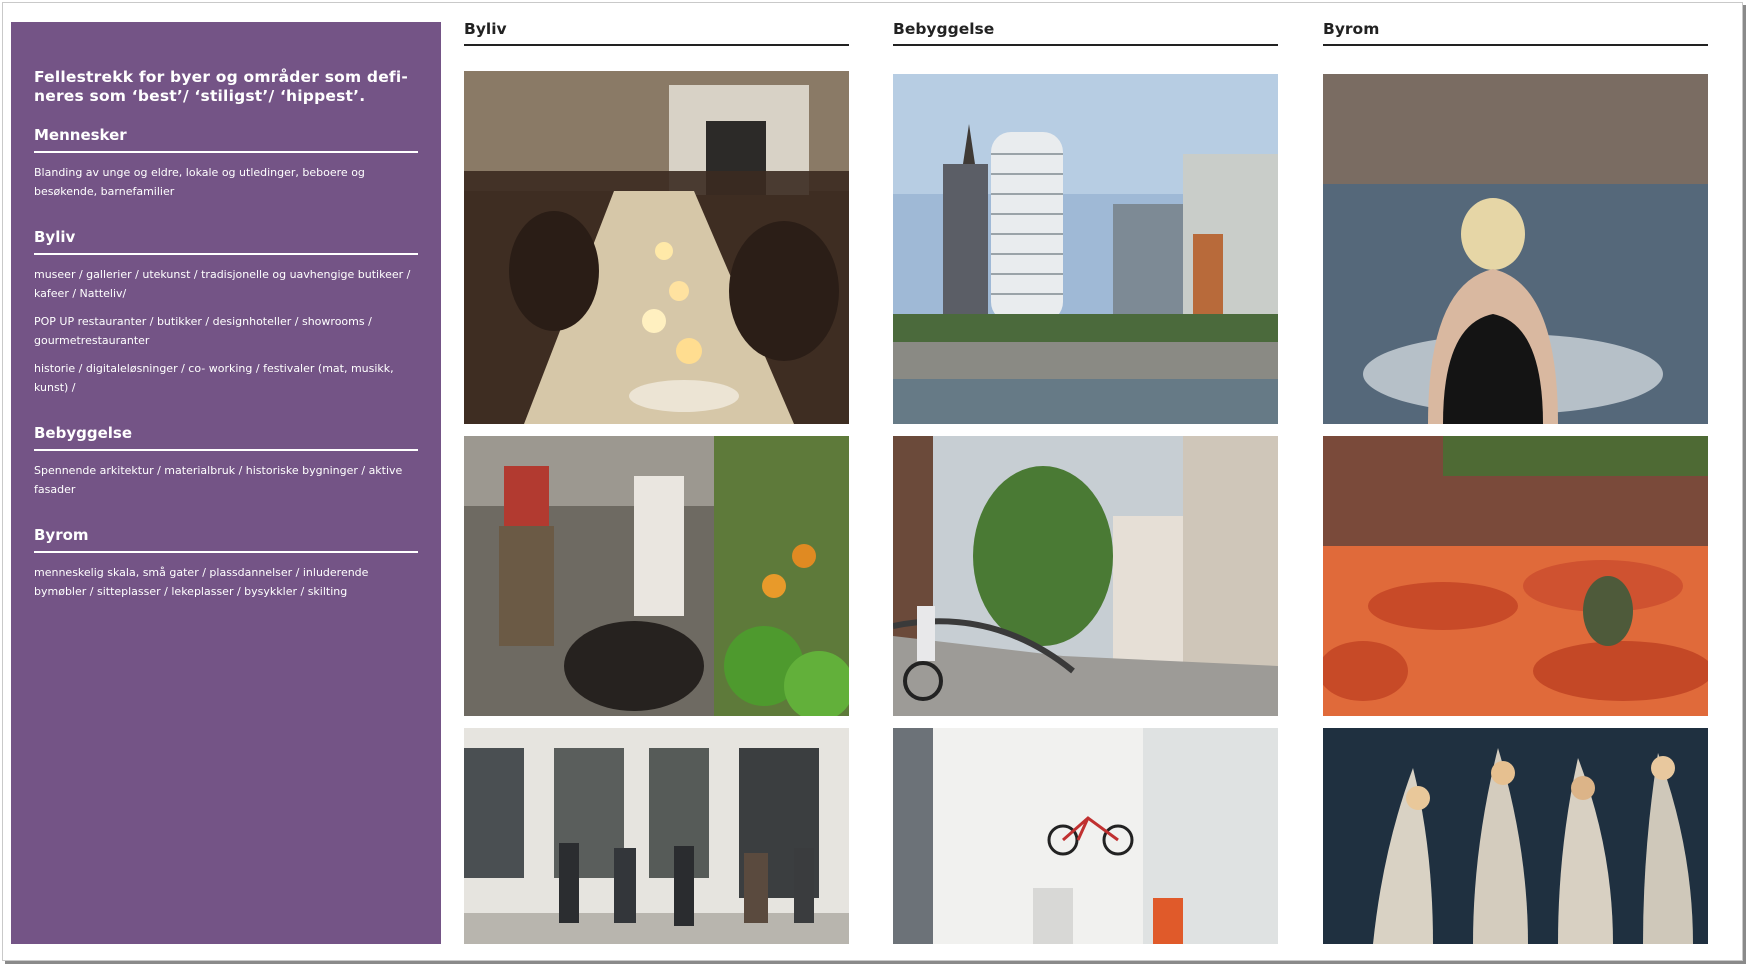 The width and height of the screenshot is (1747, 965). What do you see at coordinates (1085, 33) in the screenshot?
I see `column-heading-bebyggelse: Bebyggelse` at bounding box center [1085, 33].